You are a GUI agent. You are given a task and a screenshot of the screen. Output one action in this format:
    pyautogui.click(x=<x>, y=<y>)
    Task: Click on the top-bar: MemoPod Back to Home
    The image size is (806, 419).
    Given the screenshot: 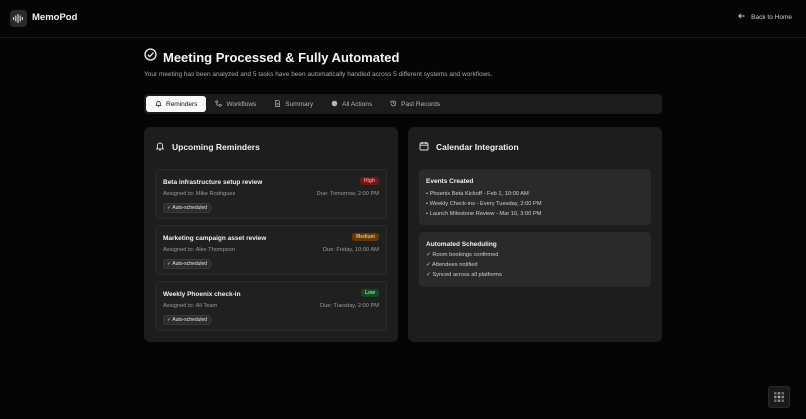 What is the action you would take?
    pyautogui.click(x=403, y=19)
    